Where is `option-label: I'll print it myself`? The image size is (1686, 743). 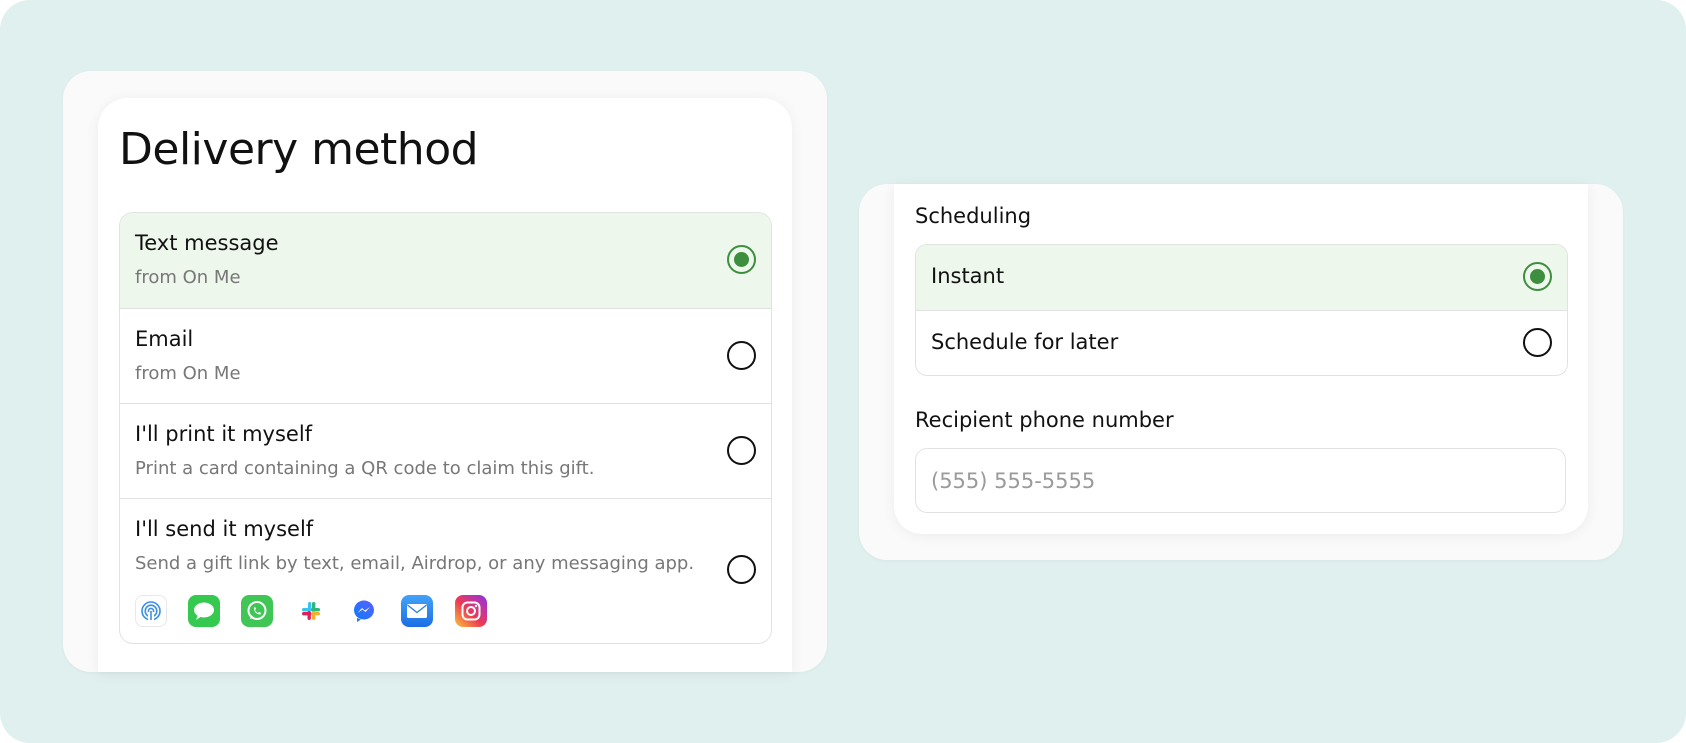 option-label: I'll print it myself is located at coordinates (224, 434).